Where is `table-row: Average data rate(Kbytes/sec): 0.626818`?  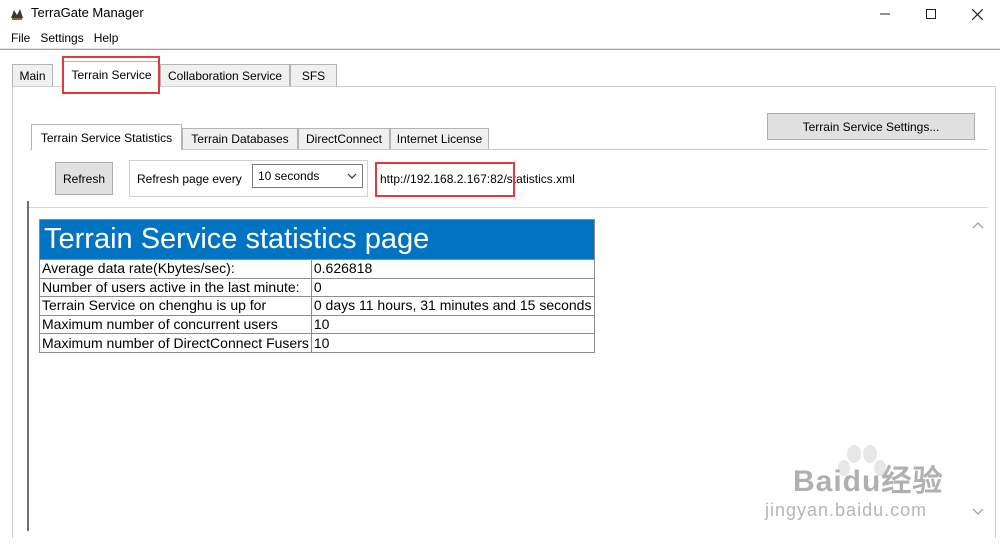
table-row: Average data rate(Kbytes/sec): 0.626818 is located at coordinates (317, 269).